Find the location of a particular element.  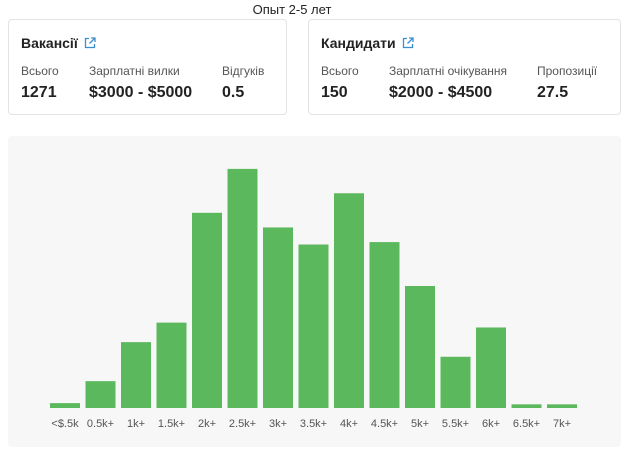

stat-value: 0.5 is located at coordinates (233, 92).